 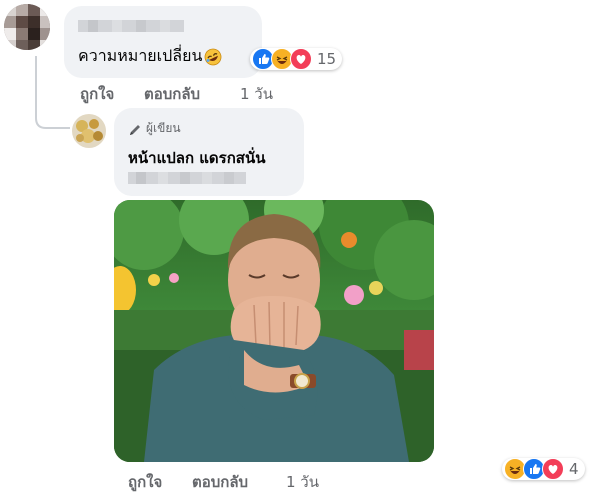 I want to click on reply-text: หน้าแปลก แดรกสนั่น, so click(x=197, y=158).